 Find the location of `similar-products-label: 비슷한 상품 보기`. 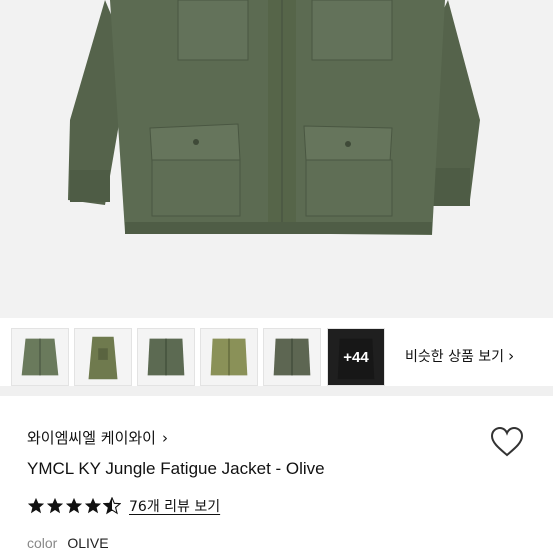

similar-products-label: 비슷한 상품 보기 is located at coordinates (455, 357).